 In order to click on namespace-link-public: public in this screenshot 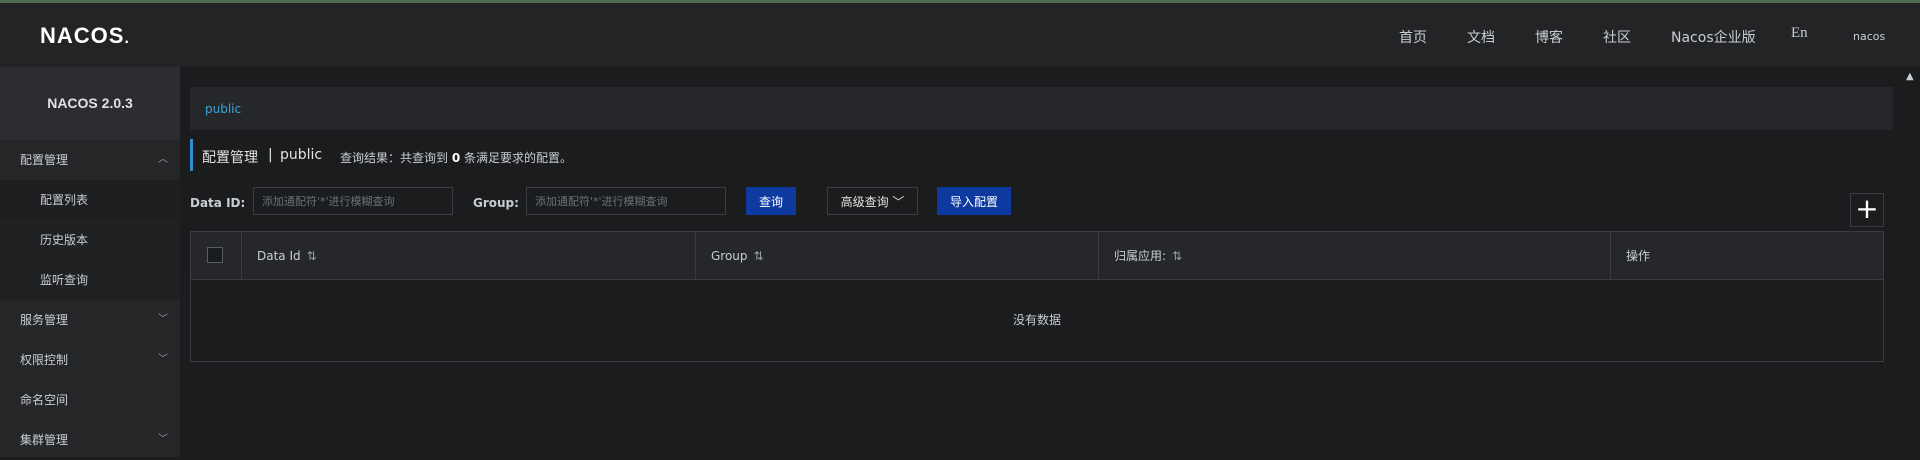, I will do `click(223, 109)`.